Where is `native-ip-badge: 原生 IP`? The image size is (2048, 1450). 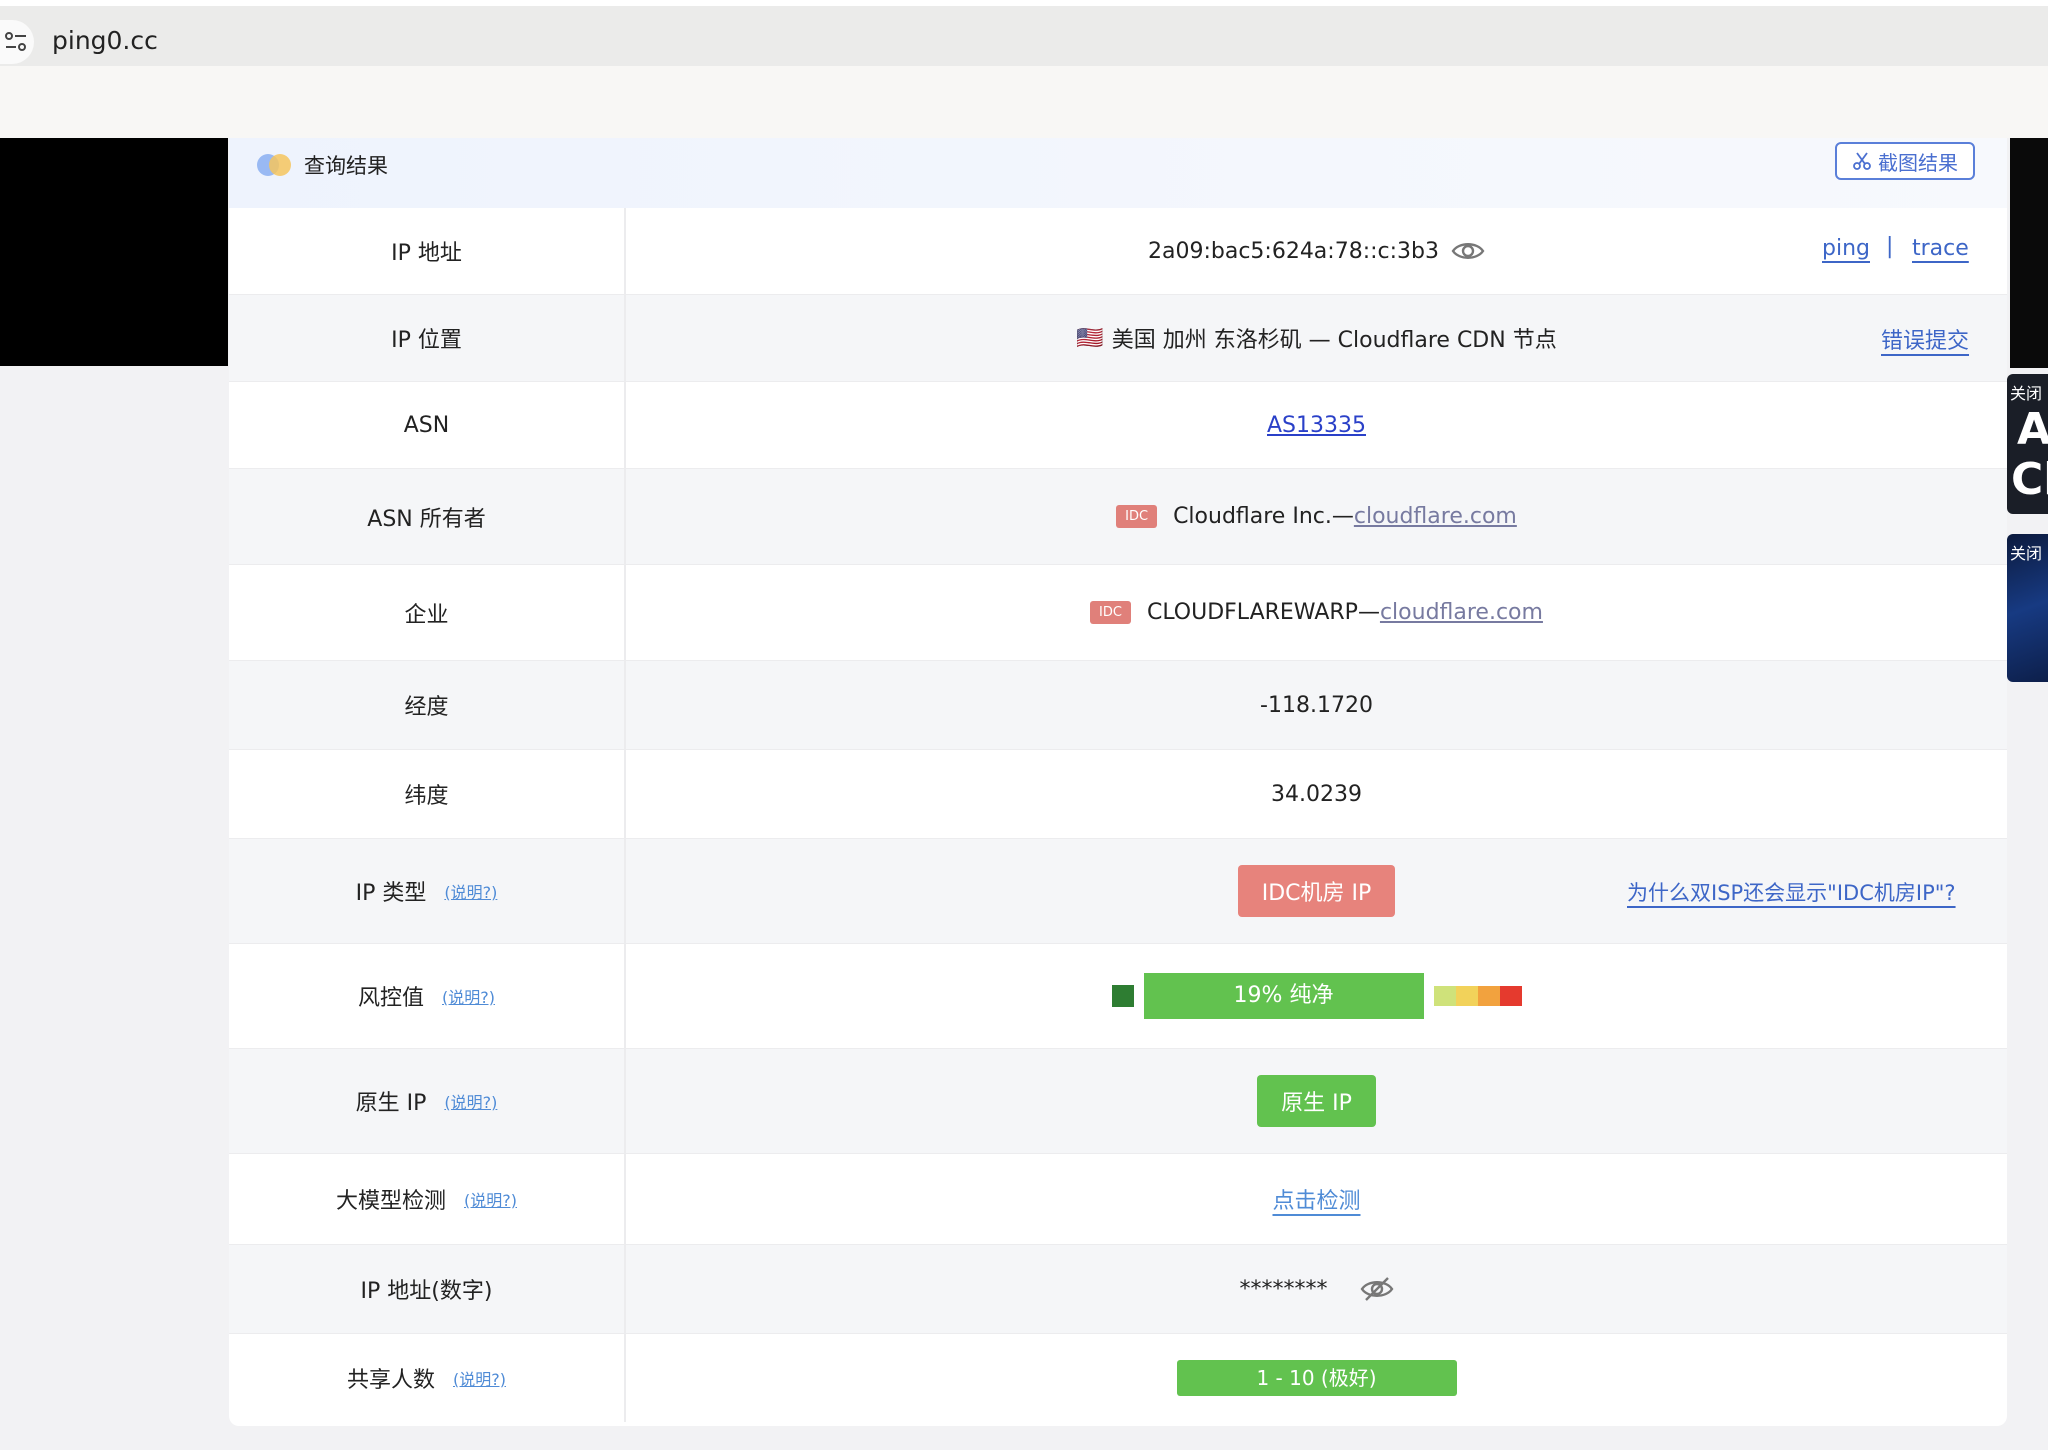
native-ip-badge: 原生 IP is located at coordinates (1316, 1101).